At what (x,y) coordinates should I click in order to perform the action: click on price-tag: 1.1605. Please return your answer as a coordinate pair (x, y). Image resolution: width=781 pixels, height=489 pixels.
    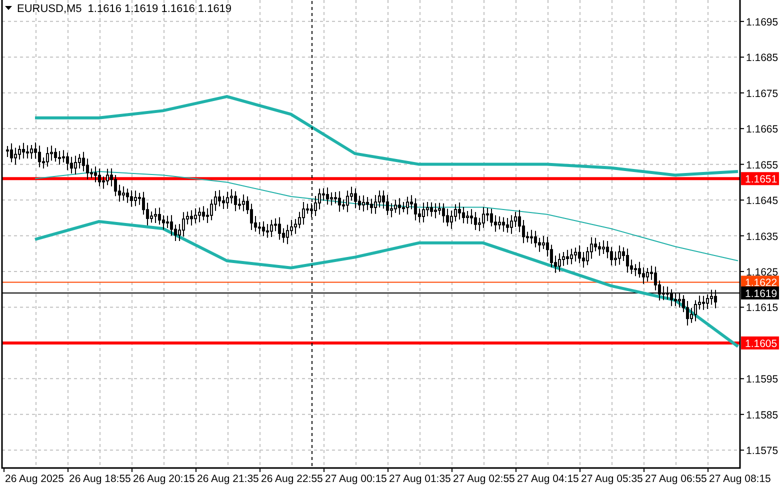
    Looking at the image, I should click on (760, 343).